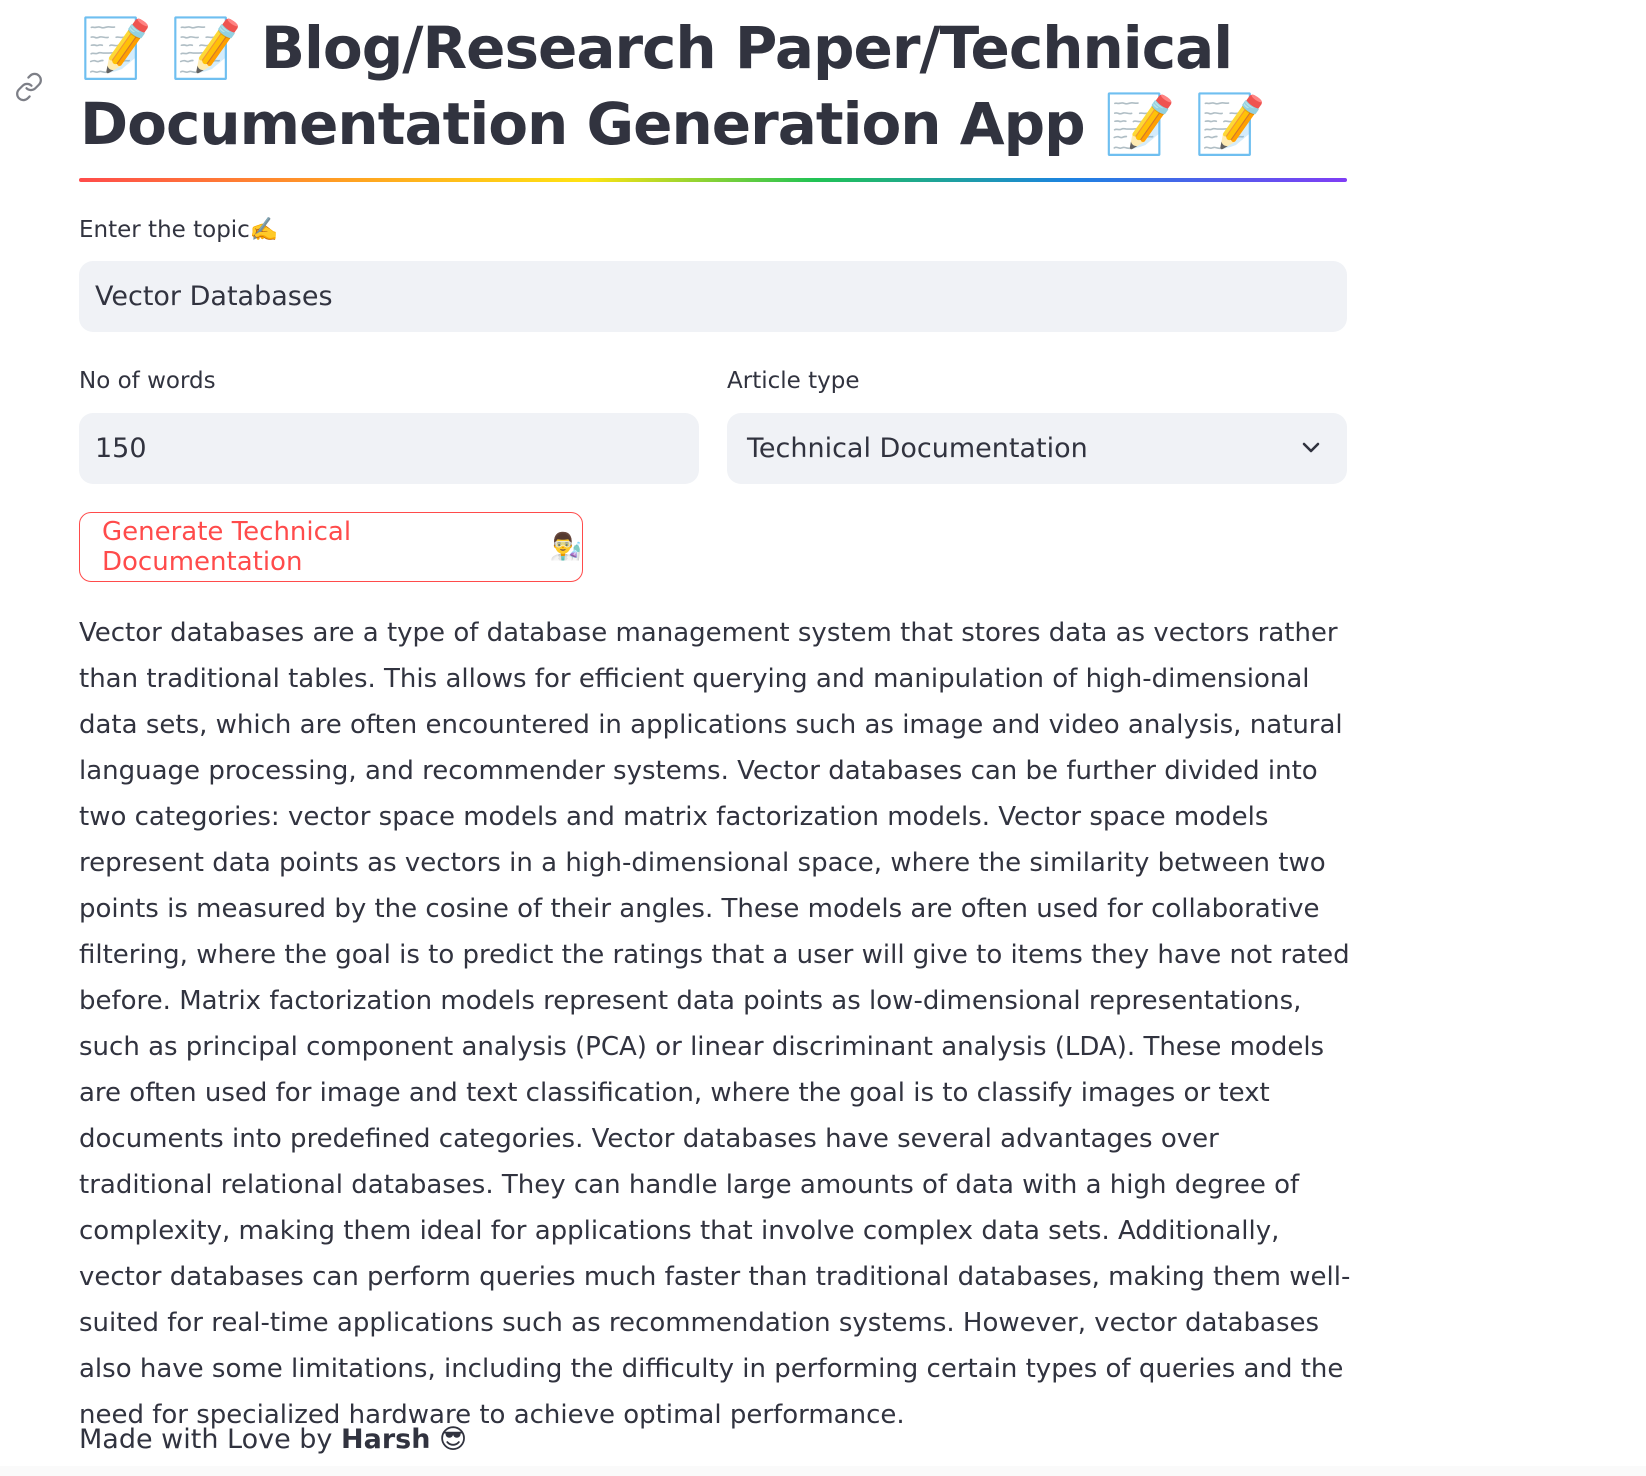 The width and height of the screenshot is (1646, 1476). What do you see at coordinates (147, 381) in the screenshot?
I see `words-label: No of words` at bounding box center [147, 381].